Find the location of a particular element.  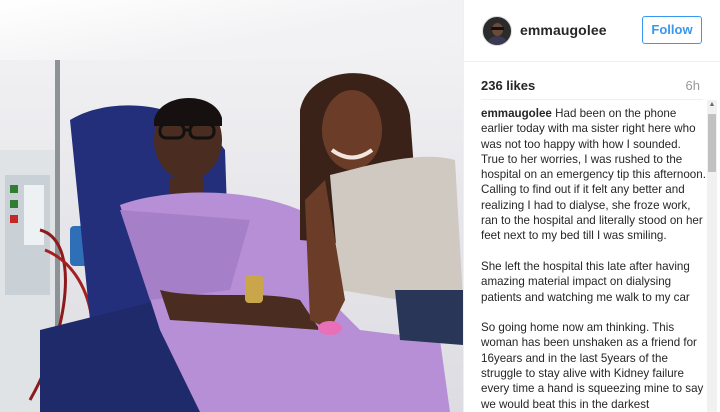

avatar-shoulders is located at coordinates (497, 40).